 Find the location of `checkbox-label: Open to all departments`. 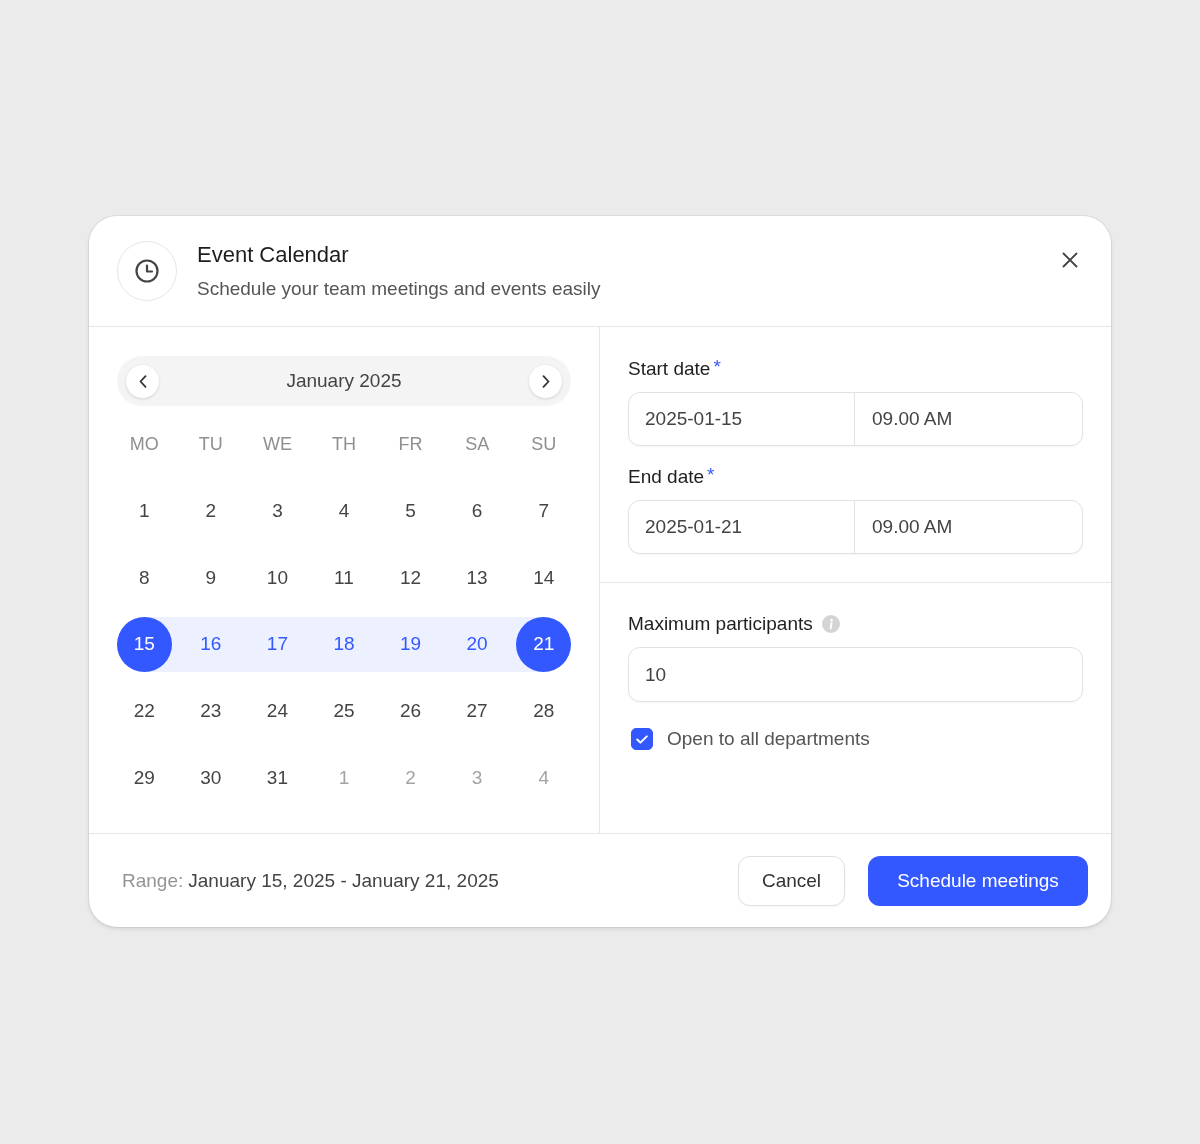

checkbox-label: Open to all departments is located at coordinates (768, 739).